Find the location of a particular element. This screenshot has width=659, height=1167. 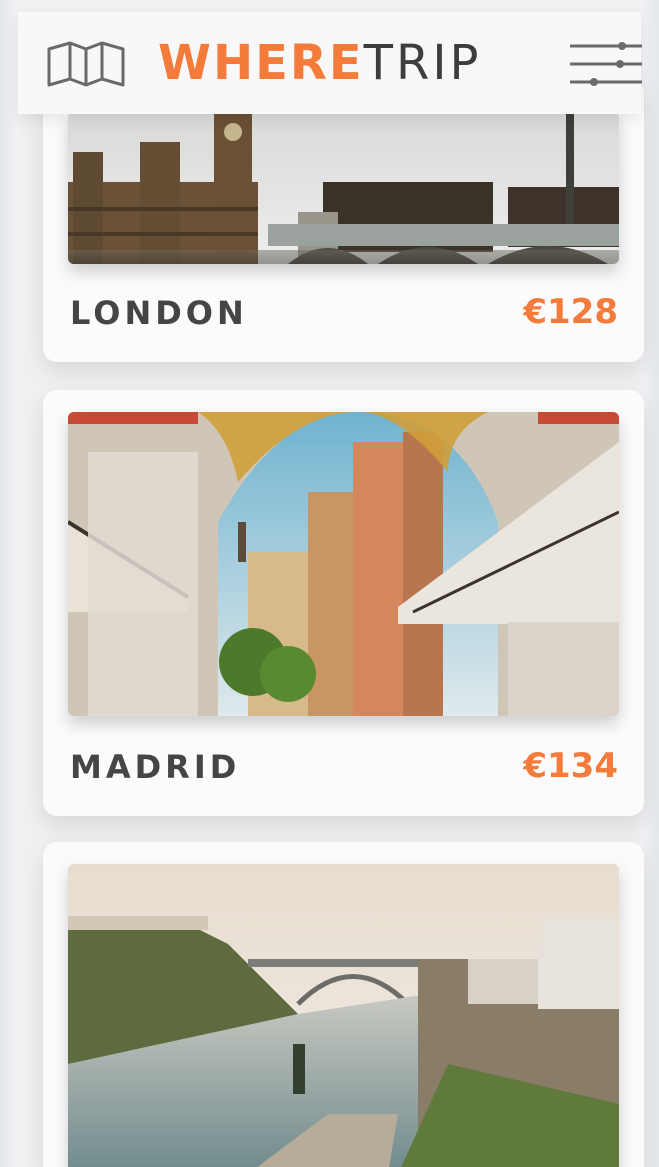

app-header: WHERE TRIP is located at coordinates (331, 63).